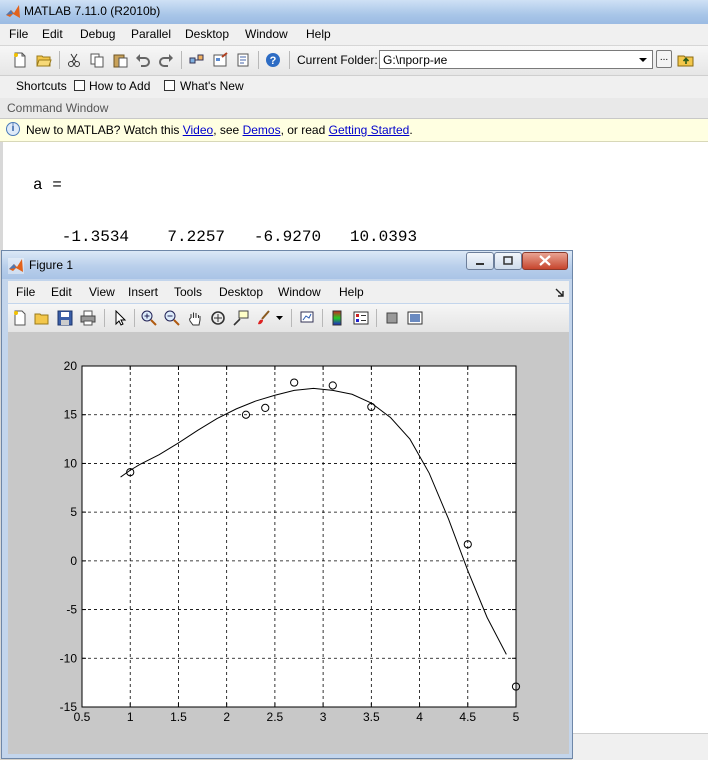 This screenshot has width=708, height=760. I want to click on y-tick-label: -5, so click(71, 610).